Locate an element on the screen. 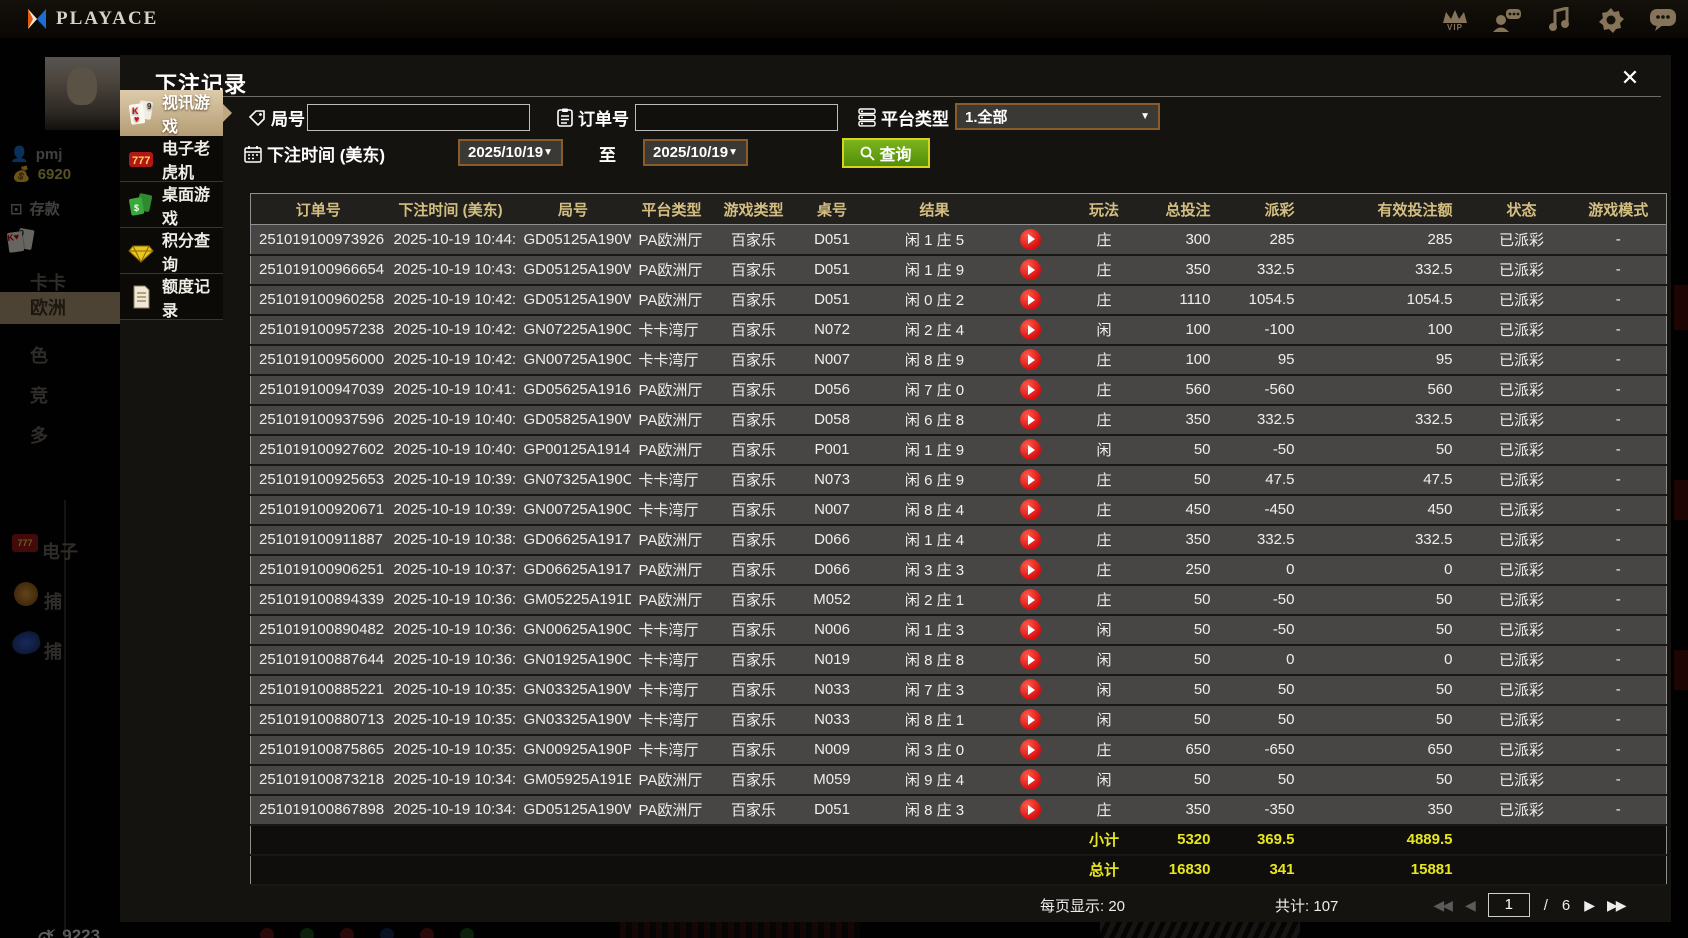 The image size is (1688, 938). vip-crown-icon: VIP is located at coordinates (1455, 20).